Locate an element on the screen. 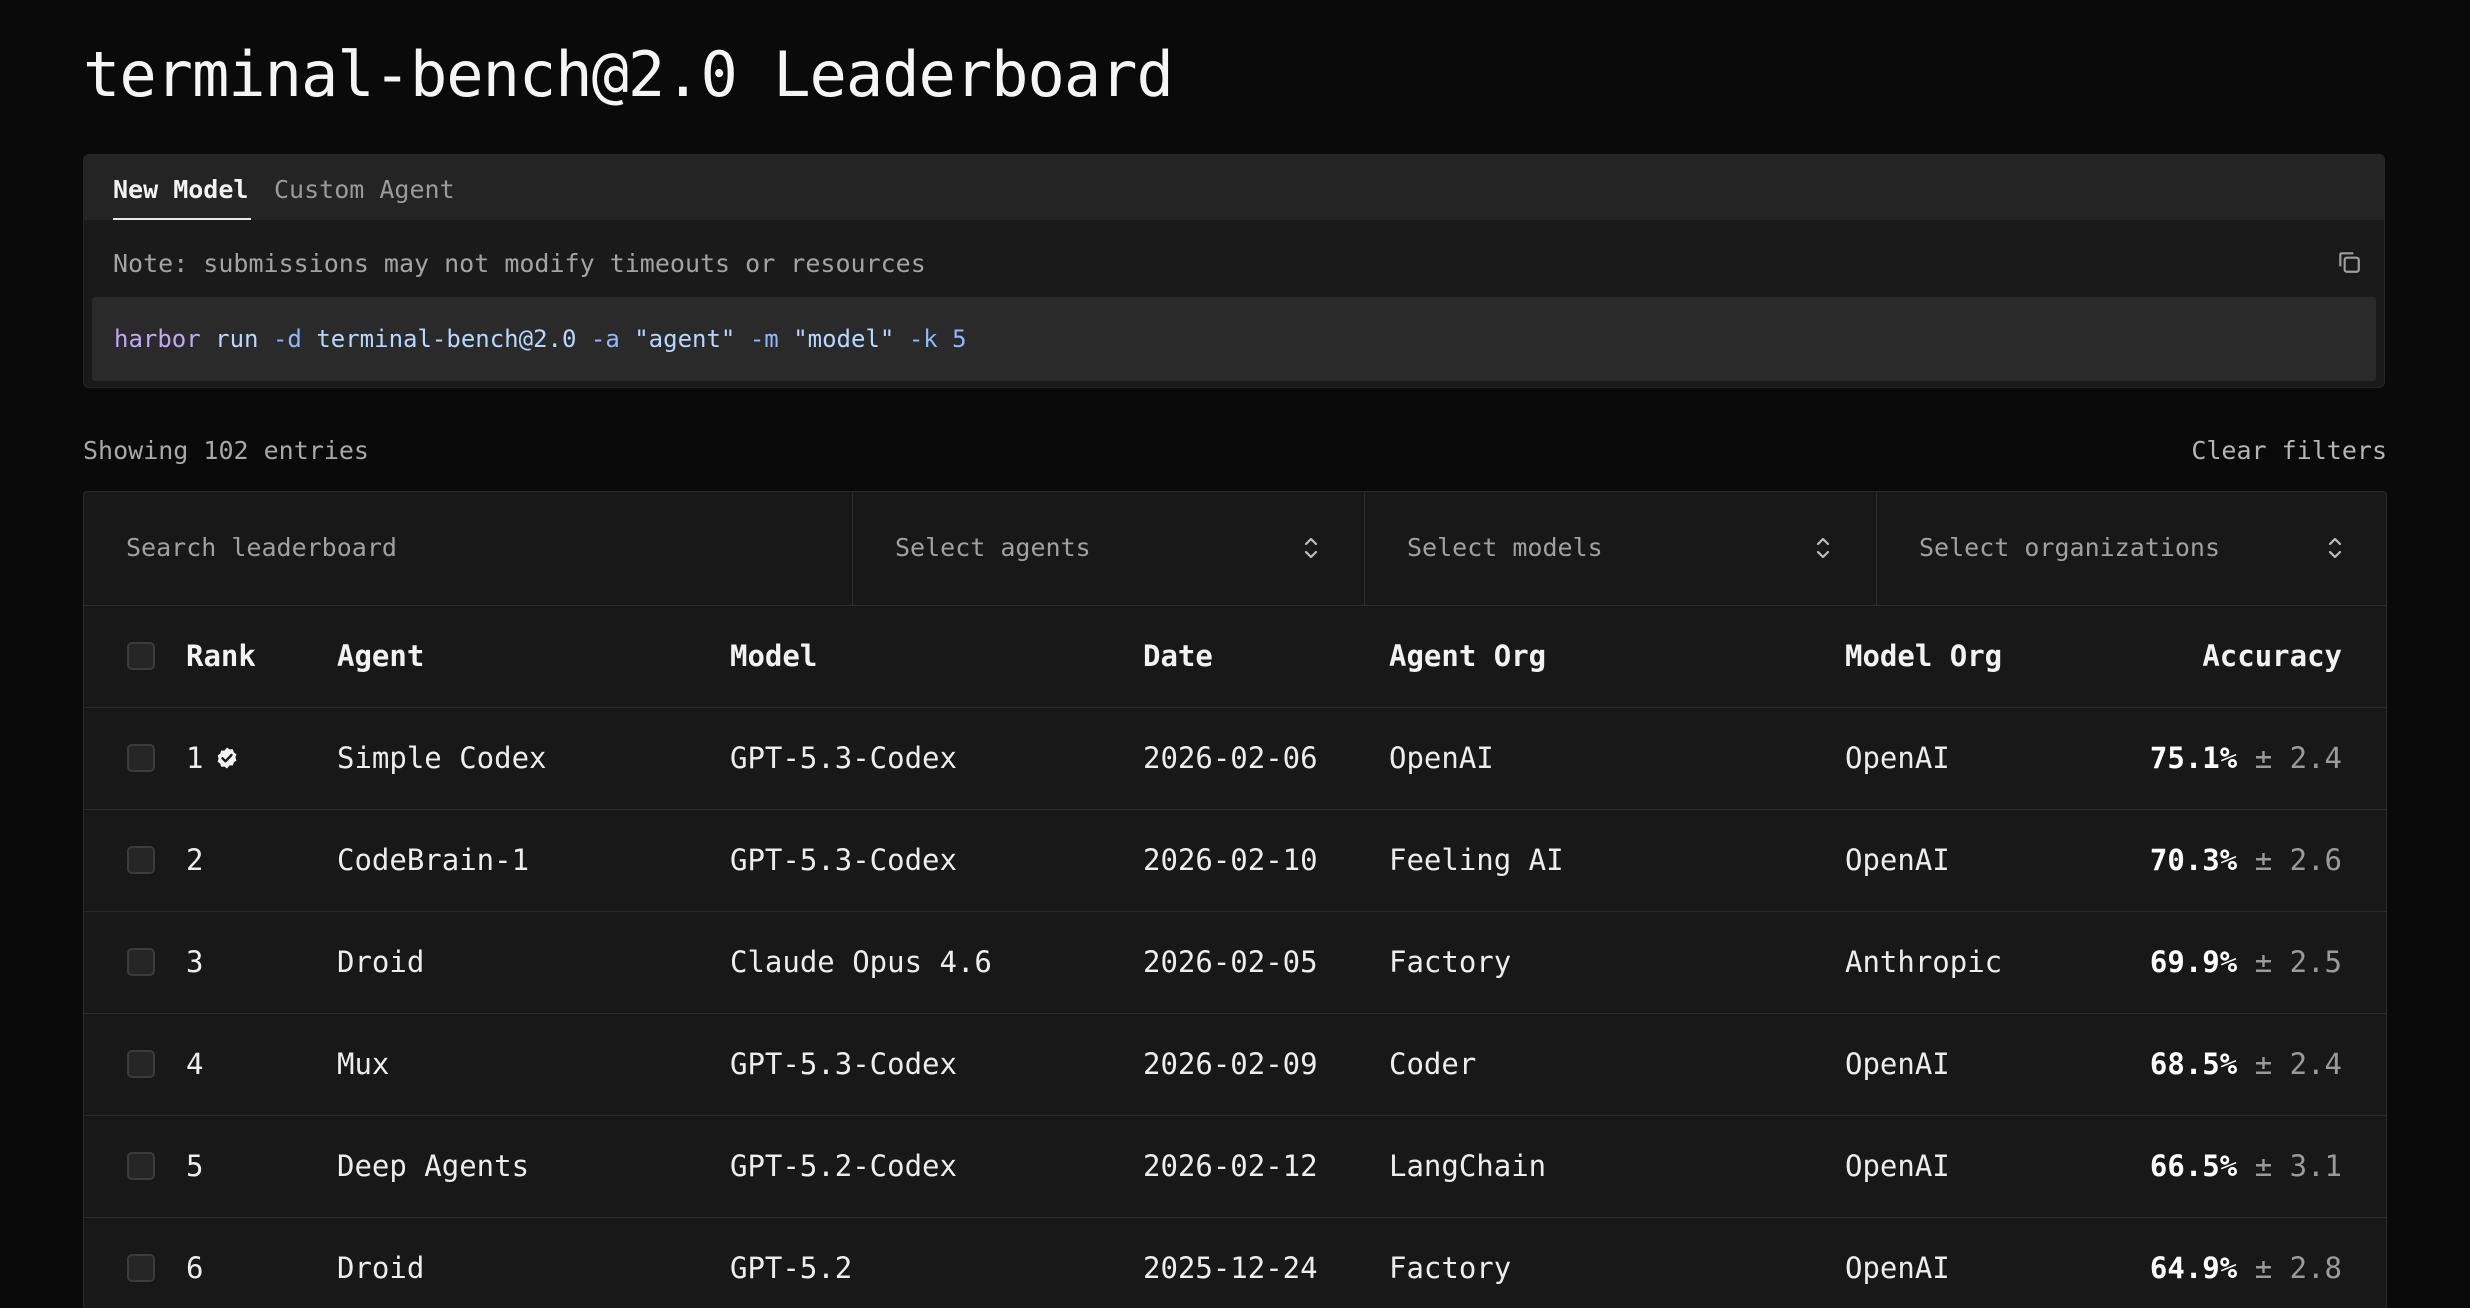  rank-cell: 2 is located at coordinates (195, 860).